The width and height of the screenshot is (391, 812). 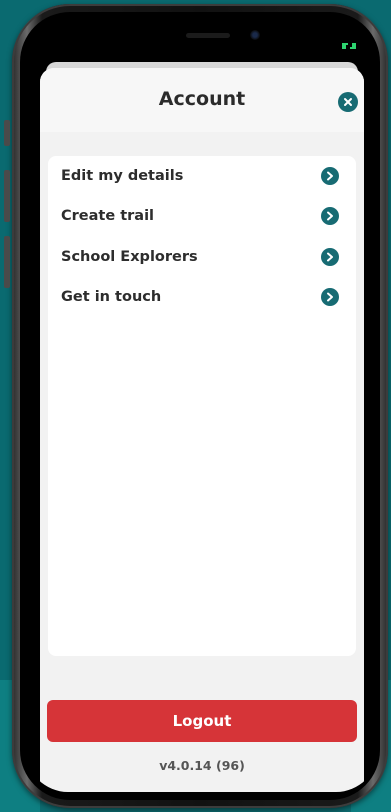 I want to click on sheet-header: Account, so click(x=202, y=100).